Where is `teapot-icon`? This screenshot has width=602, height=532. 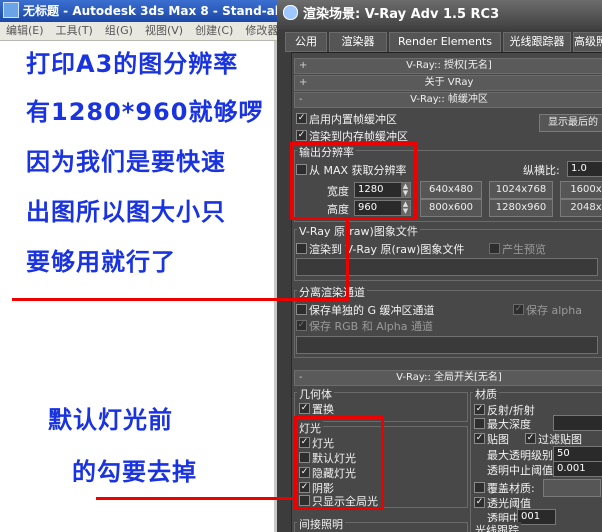
teapot-icon is located at coordinates (290, 12).